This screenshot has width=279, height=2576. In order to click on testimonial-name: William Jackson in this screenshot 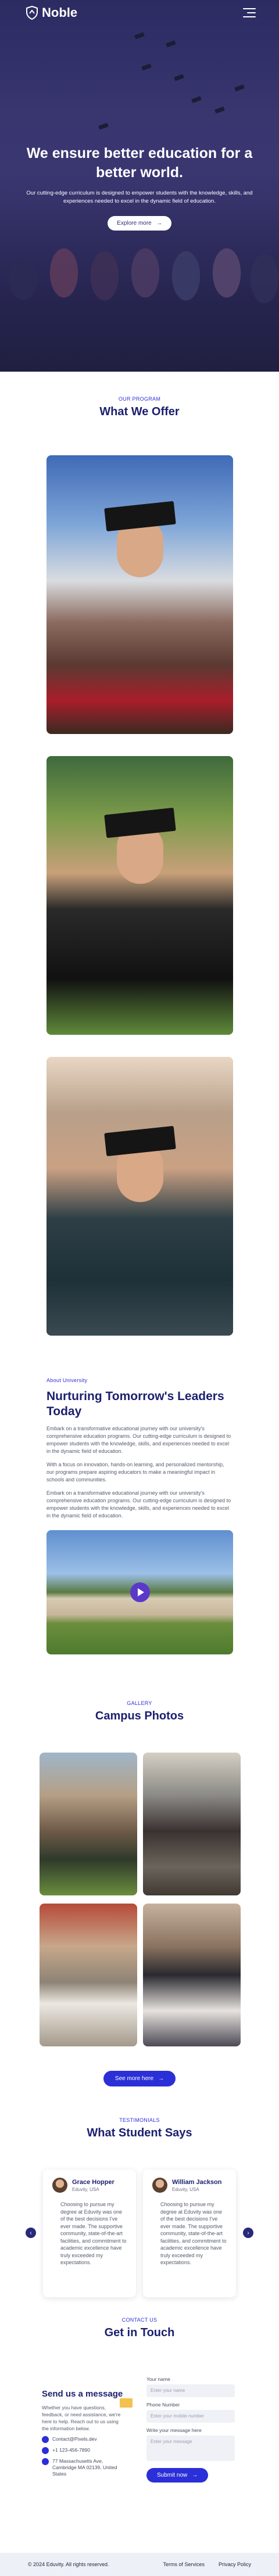, I will do `click(197, 2182)`.